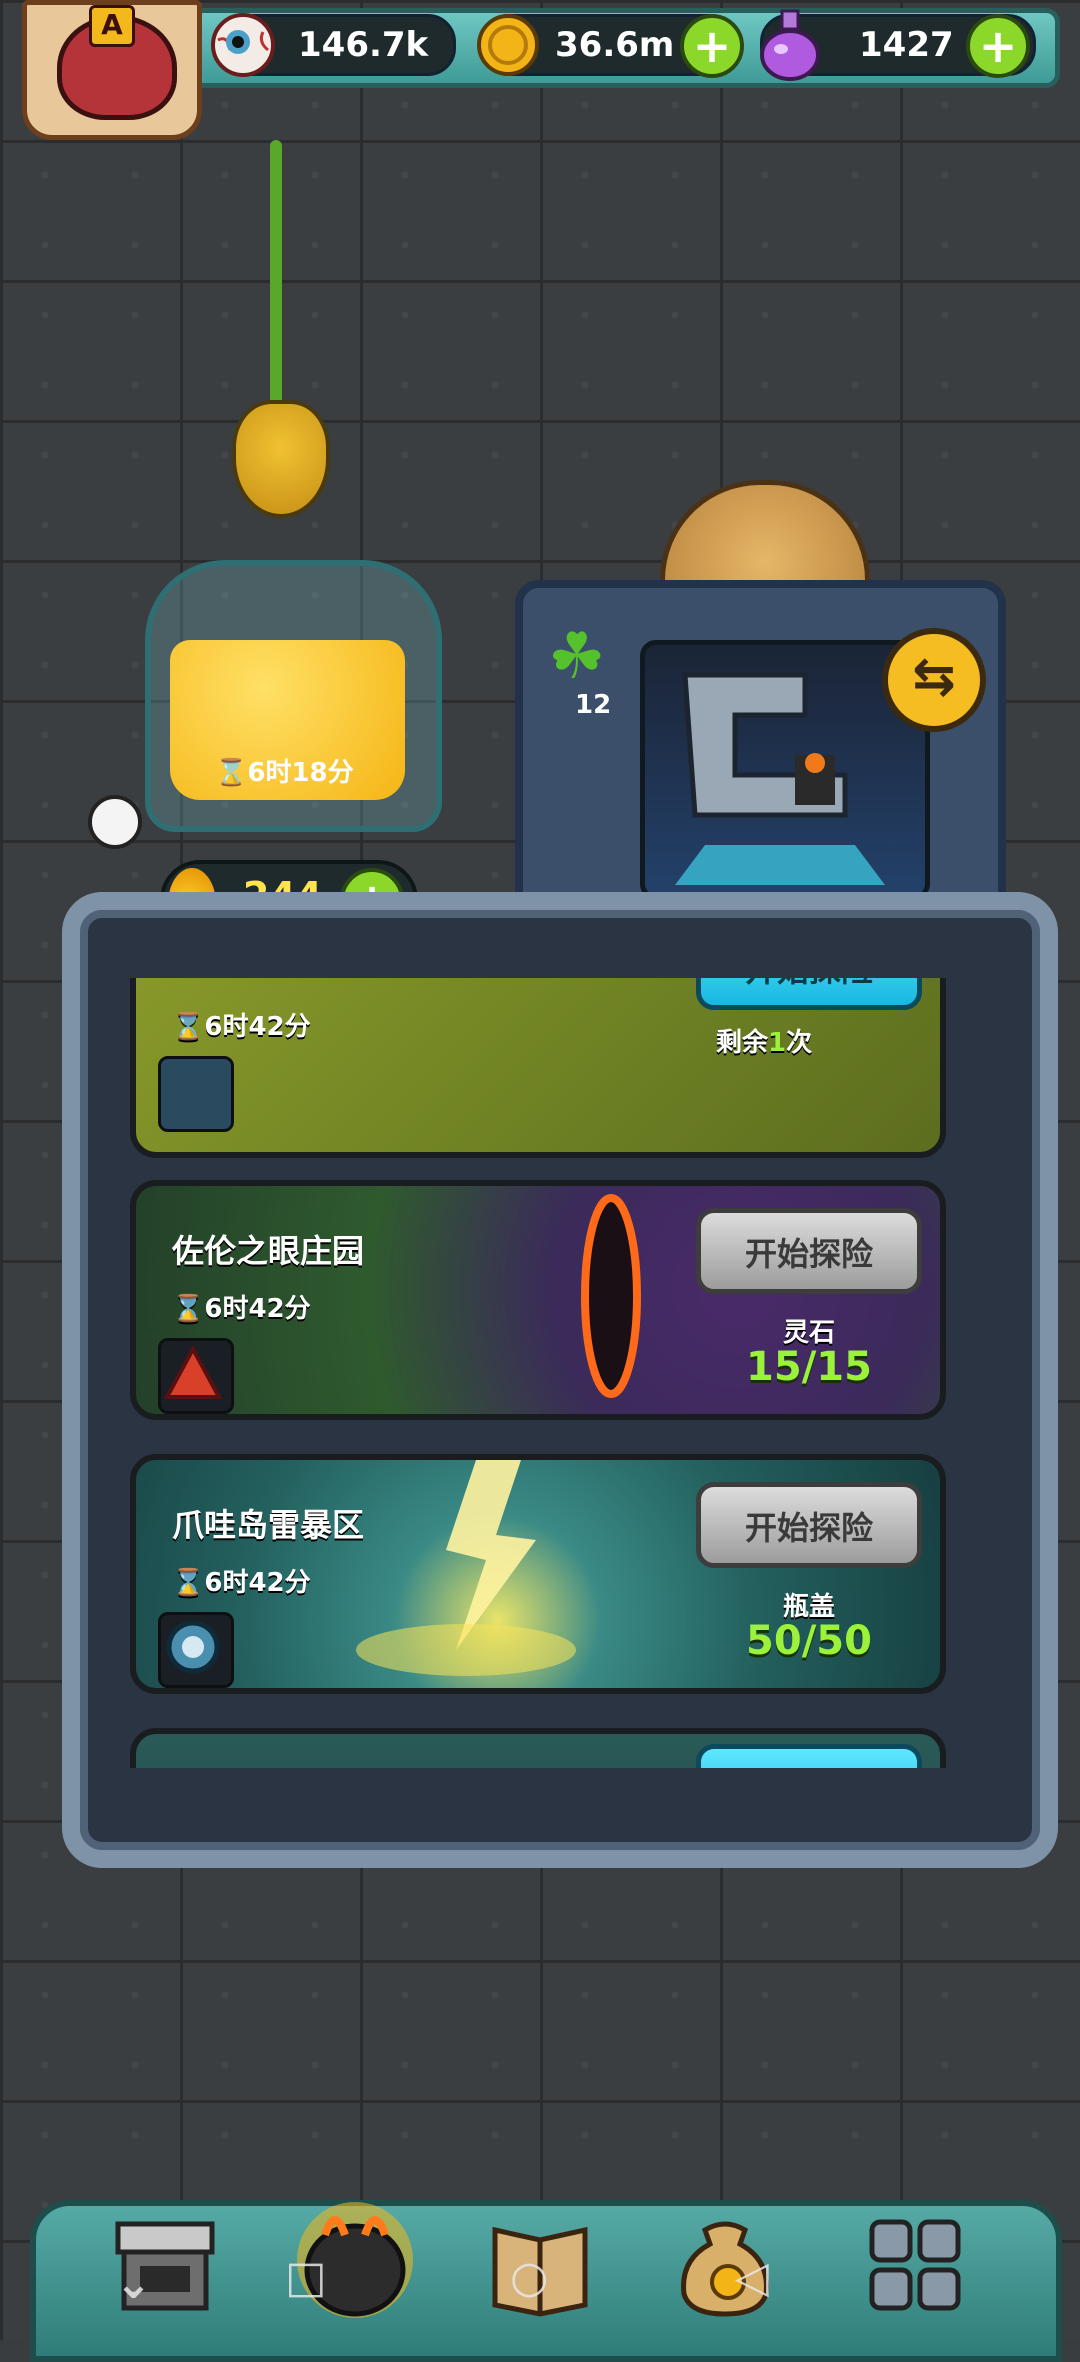 The height and width of the screenshot is (2362, 1080). Describe the element at coordinates (809, 1756) in the screenshot. I see `start-expedition-button` at that location.